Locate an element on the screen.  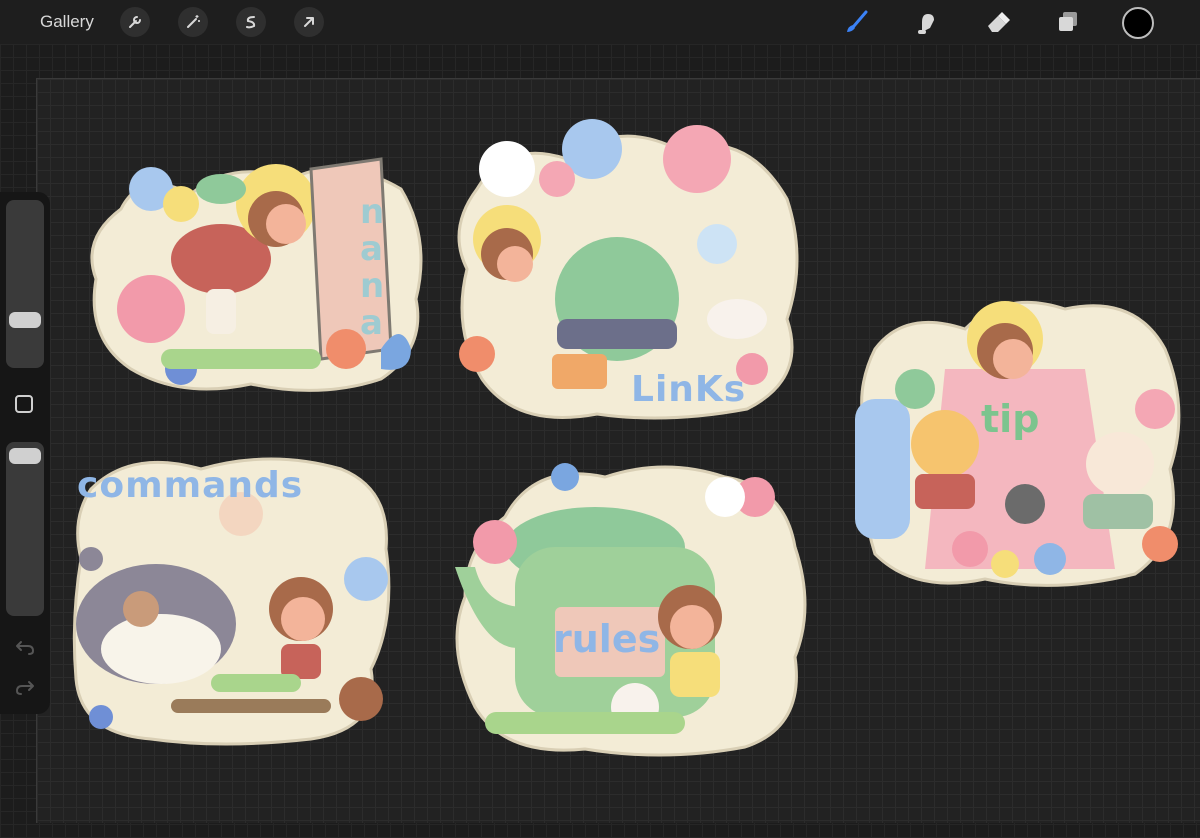
adjustments-button is located at coordinates (193, 22).